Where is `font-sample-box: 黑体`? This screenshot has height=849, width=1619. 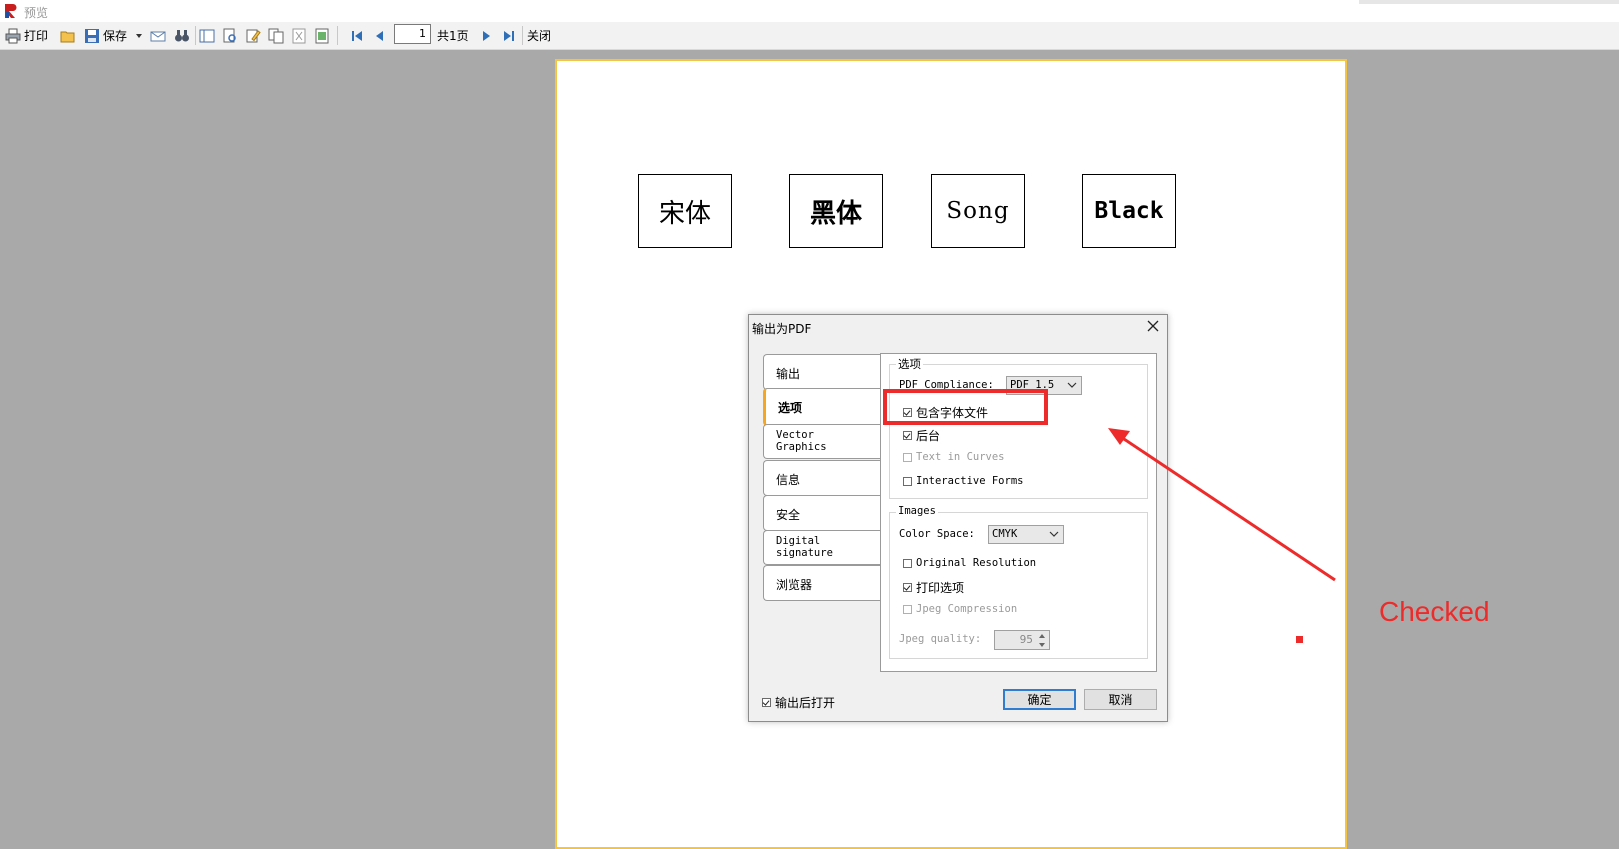 font-sample-box: 黑体 is located at coordinates (836, 211).